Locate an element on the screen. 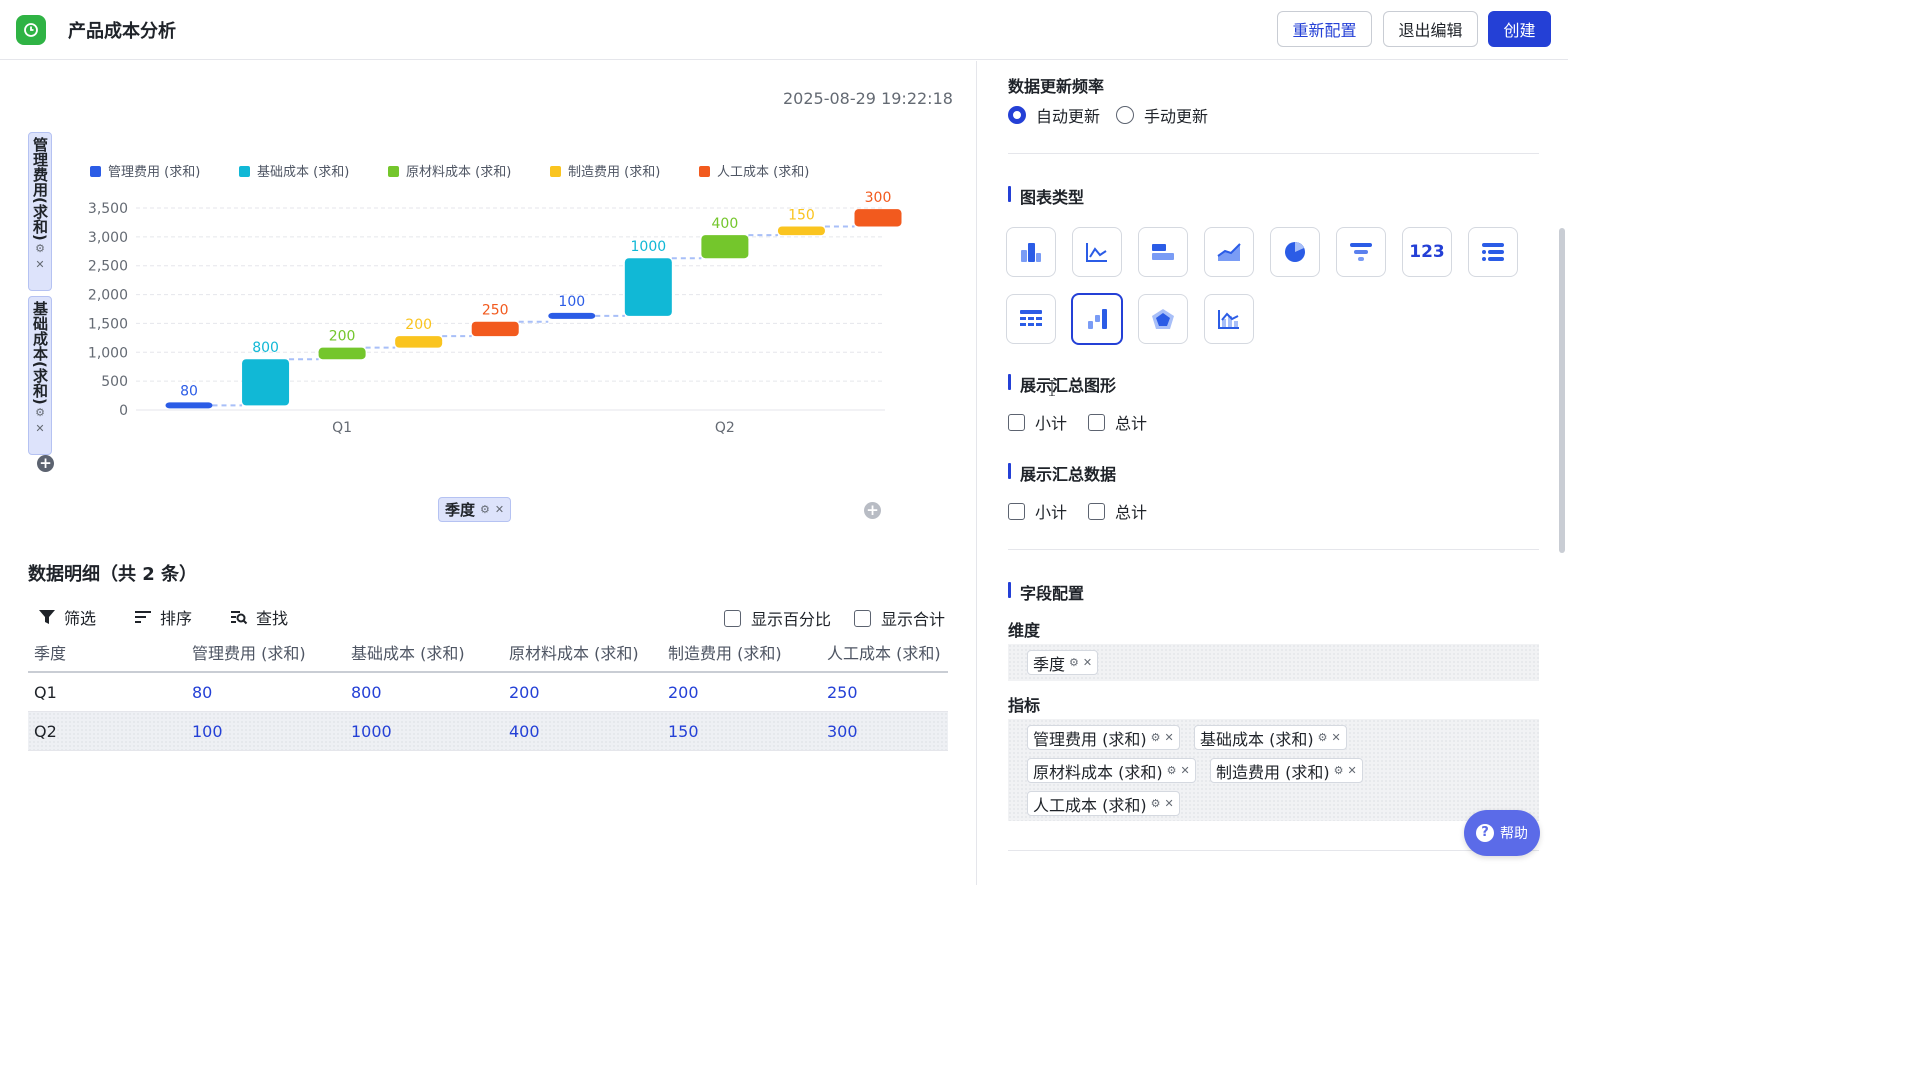 The width and height of the screenshot is (1916, 1082). line-chart-icon is located at coordinates (1097, 252).